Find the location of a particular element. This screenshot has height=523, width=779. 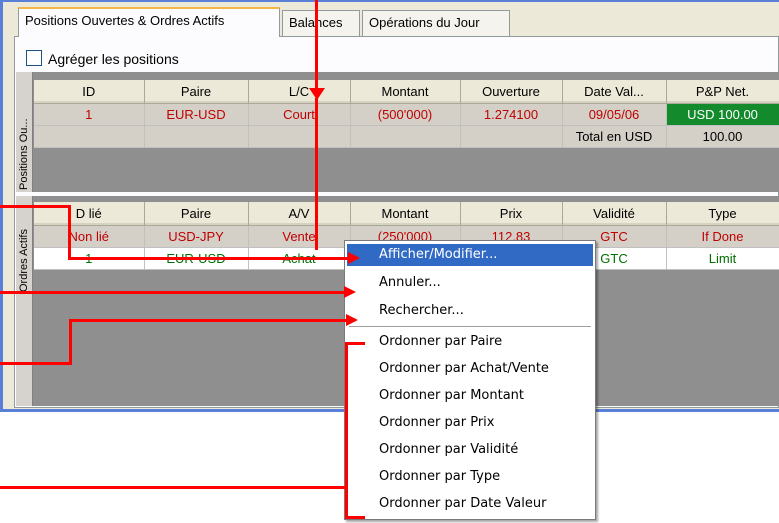

cell: Limit is located at coordinates (722, 258).